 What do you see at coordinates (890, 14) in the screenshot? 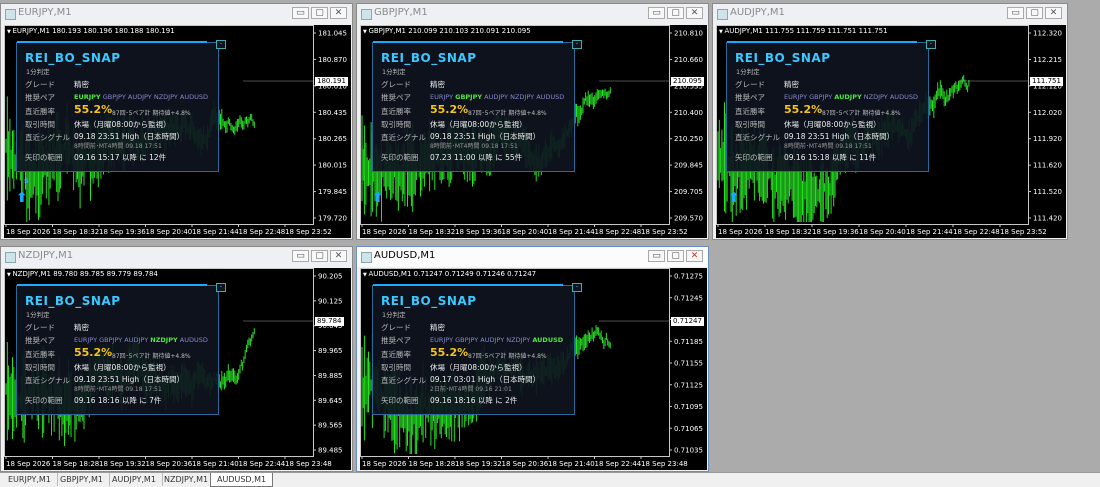
I see `window-titlebar: AUDJPY,M1 ▭ ▢ ✕` at bounding box center [890, 14].